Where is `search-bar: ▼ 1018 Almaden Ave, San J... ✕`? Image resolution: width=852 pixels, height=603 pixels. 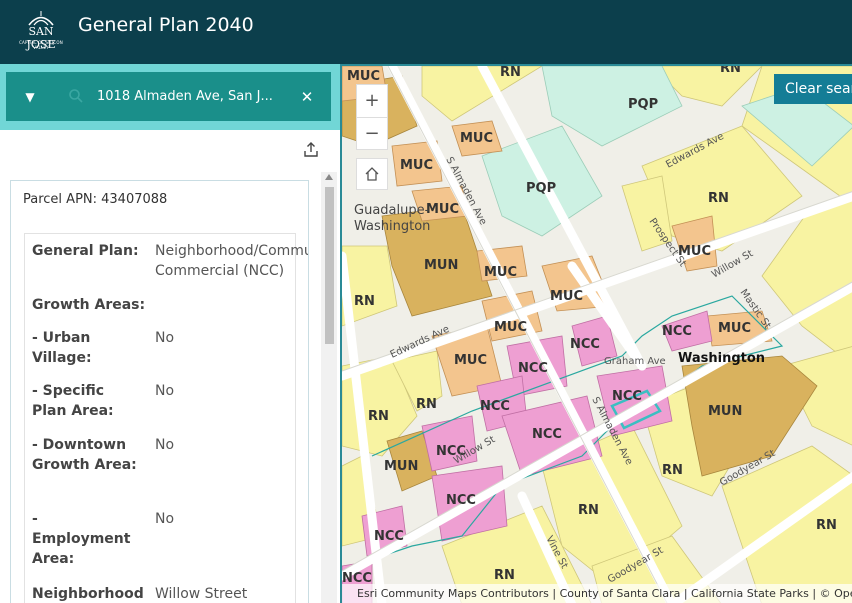
search-bar: ▼ 1018 Almaden Ave, San J... ✕ is located at coordinates (168, 96).